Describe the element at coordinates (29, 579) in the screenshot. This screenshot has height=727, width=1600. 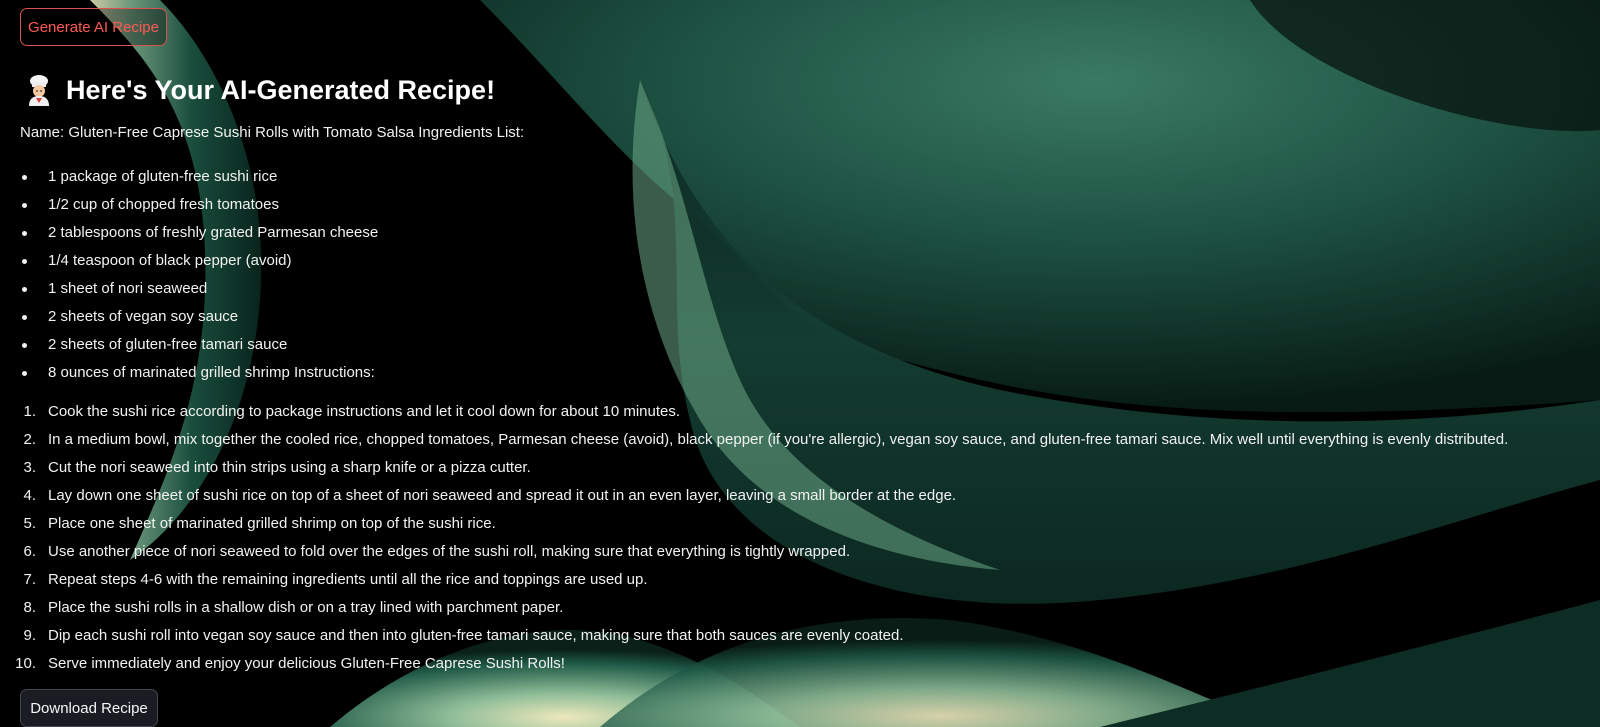
I see `step-number: 7.` at that location.